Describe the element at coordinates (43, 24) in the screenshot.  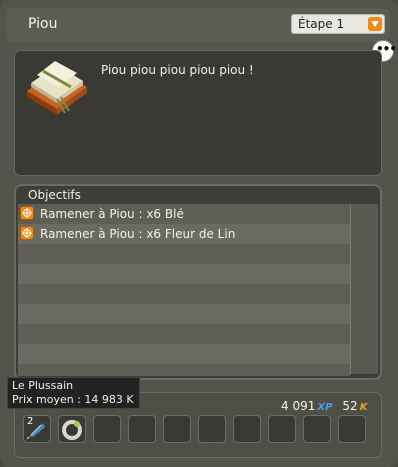
I see `quest-title: Piou` at that location.